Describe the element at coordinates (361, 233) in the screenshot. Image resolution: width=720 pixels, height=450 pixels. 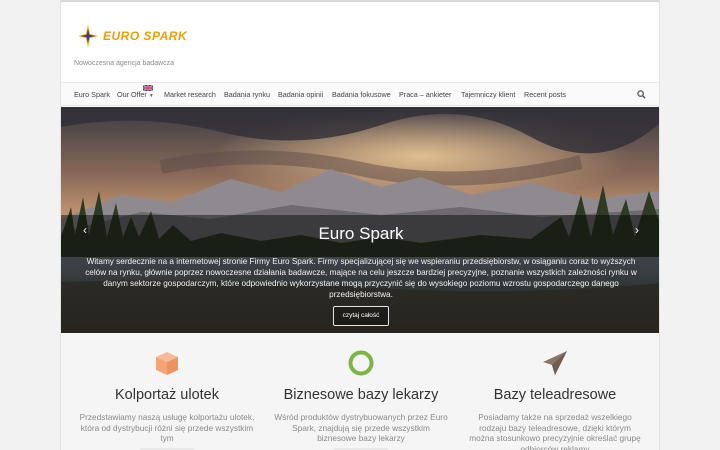
I see `hero-title: Euro Spark` at that location.